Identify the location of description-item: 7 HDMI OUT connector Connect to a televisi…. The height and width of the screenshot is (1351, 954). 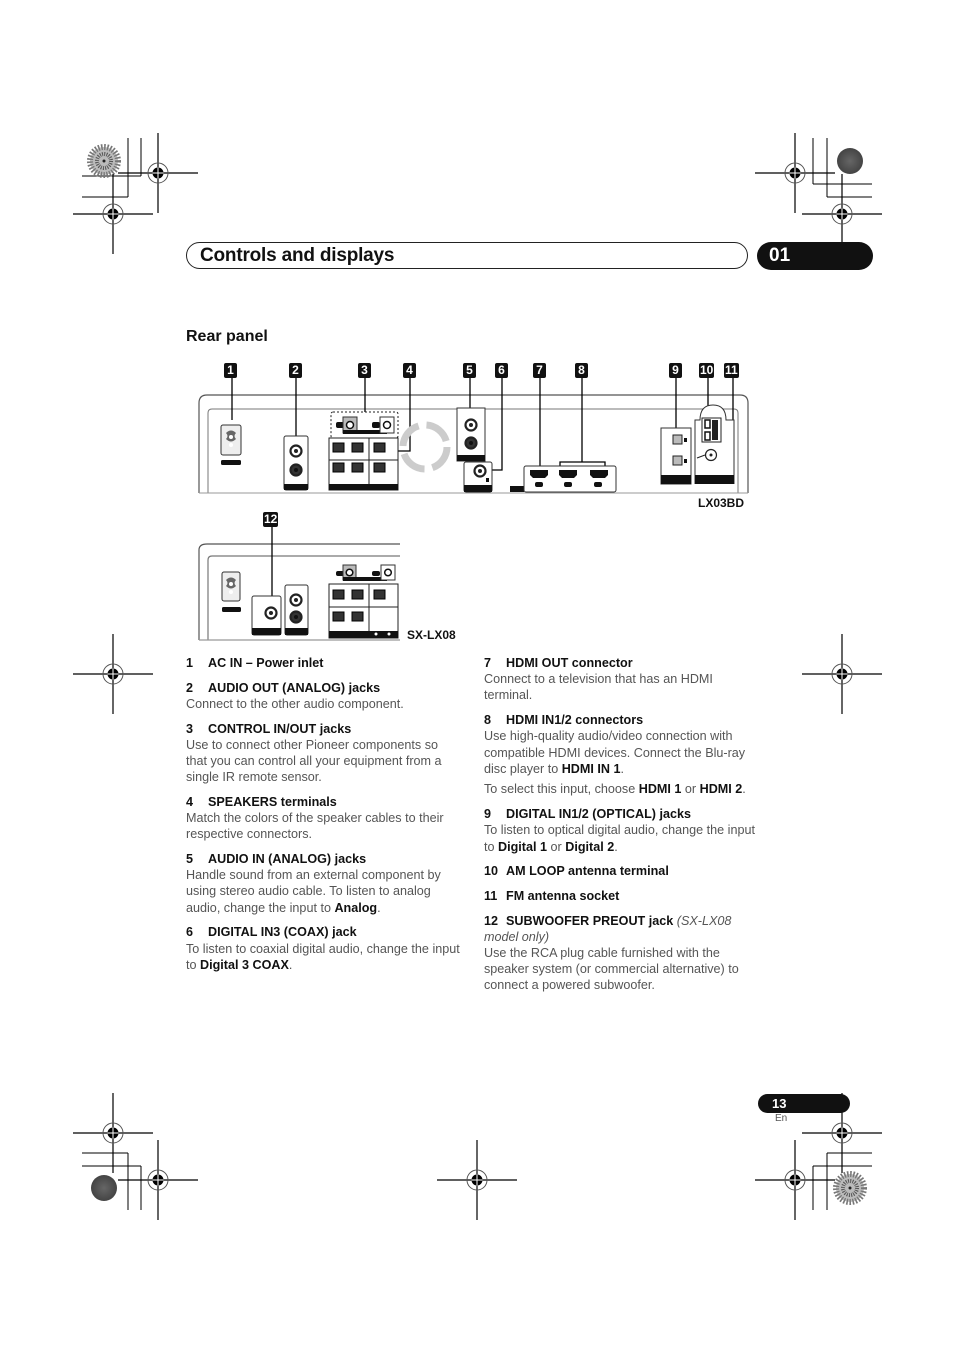
(622, 679).